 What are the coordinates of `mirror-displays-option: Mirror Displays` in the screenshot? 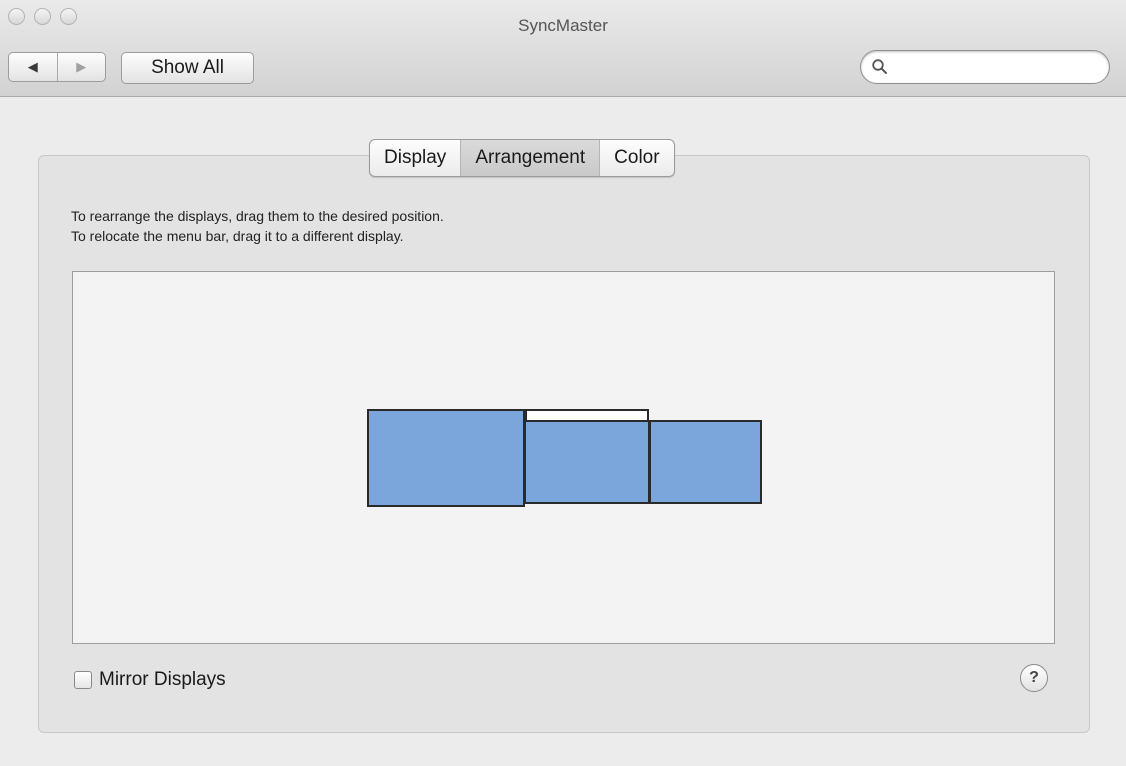 It's located at (150, 680).